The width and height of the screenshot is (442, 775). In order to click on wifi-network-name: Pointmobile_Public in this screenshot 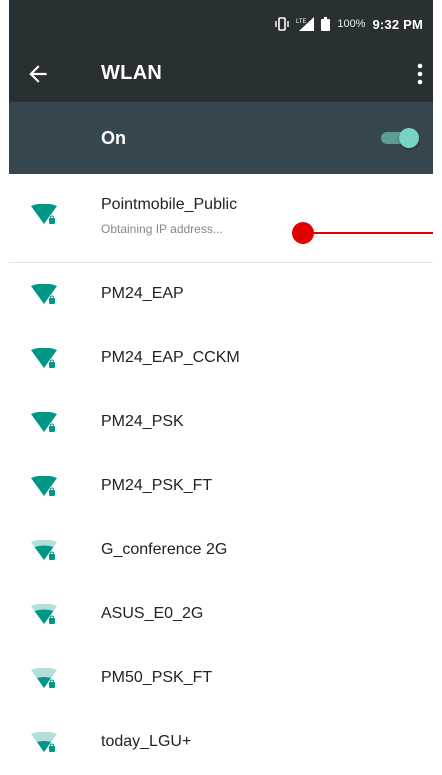, I will do `click(169, 204)`.